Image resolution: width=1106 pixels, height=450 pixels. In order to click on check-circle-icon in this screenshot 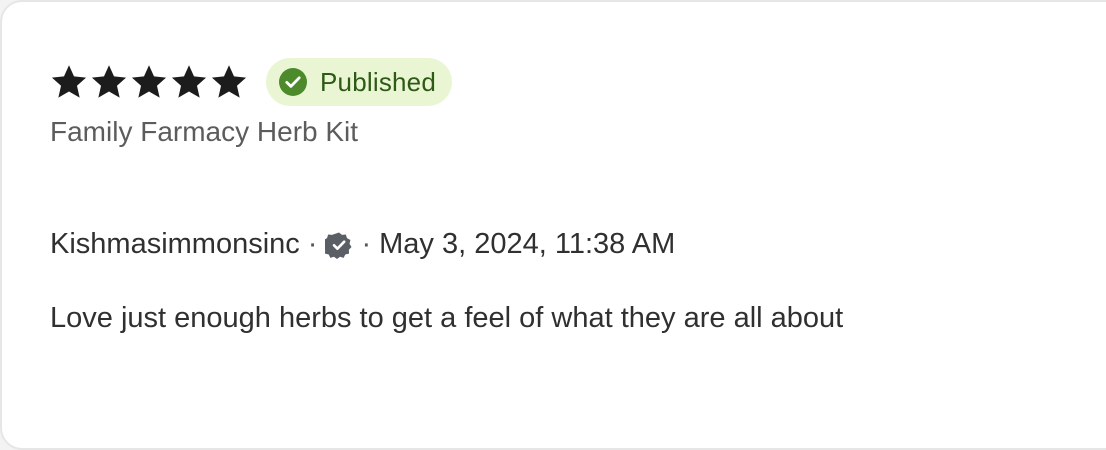, I will do `click(293, 82)`.